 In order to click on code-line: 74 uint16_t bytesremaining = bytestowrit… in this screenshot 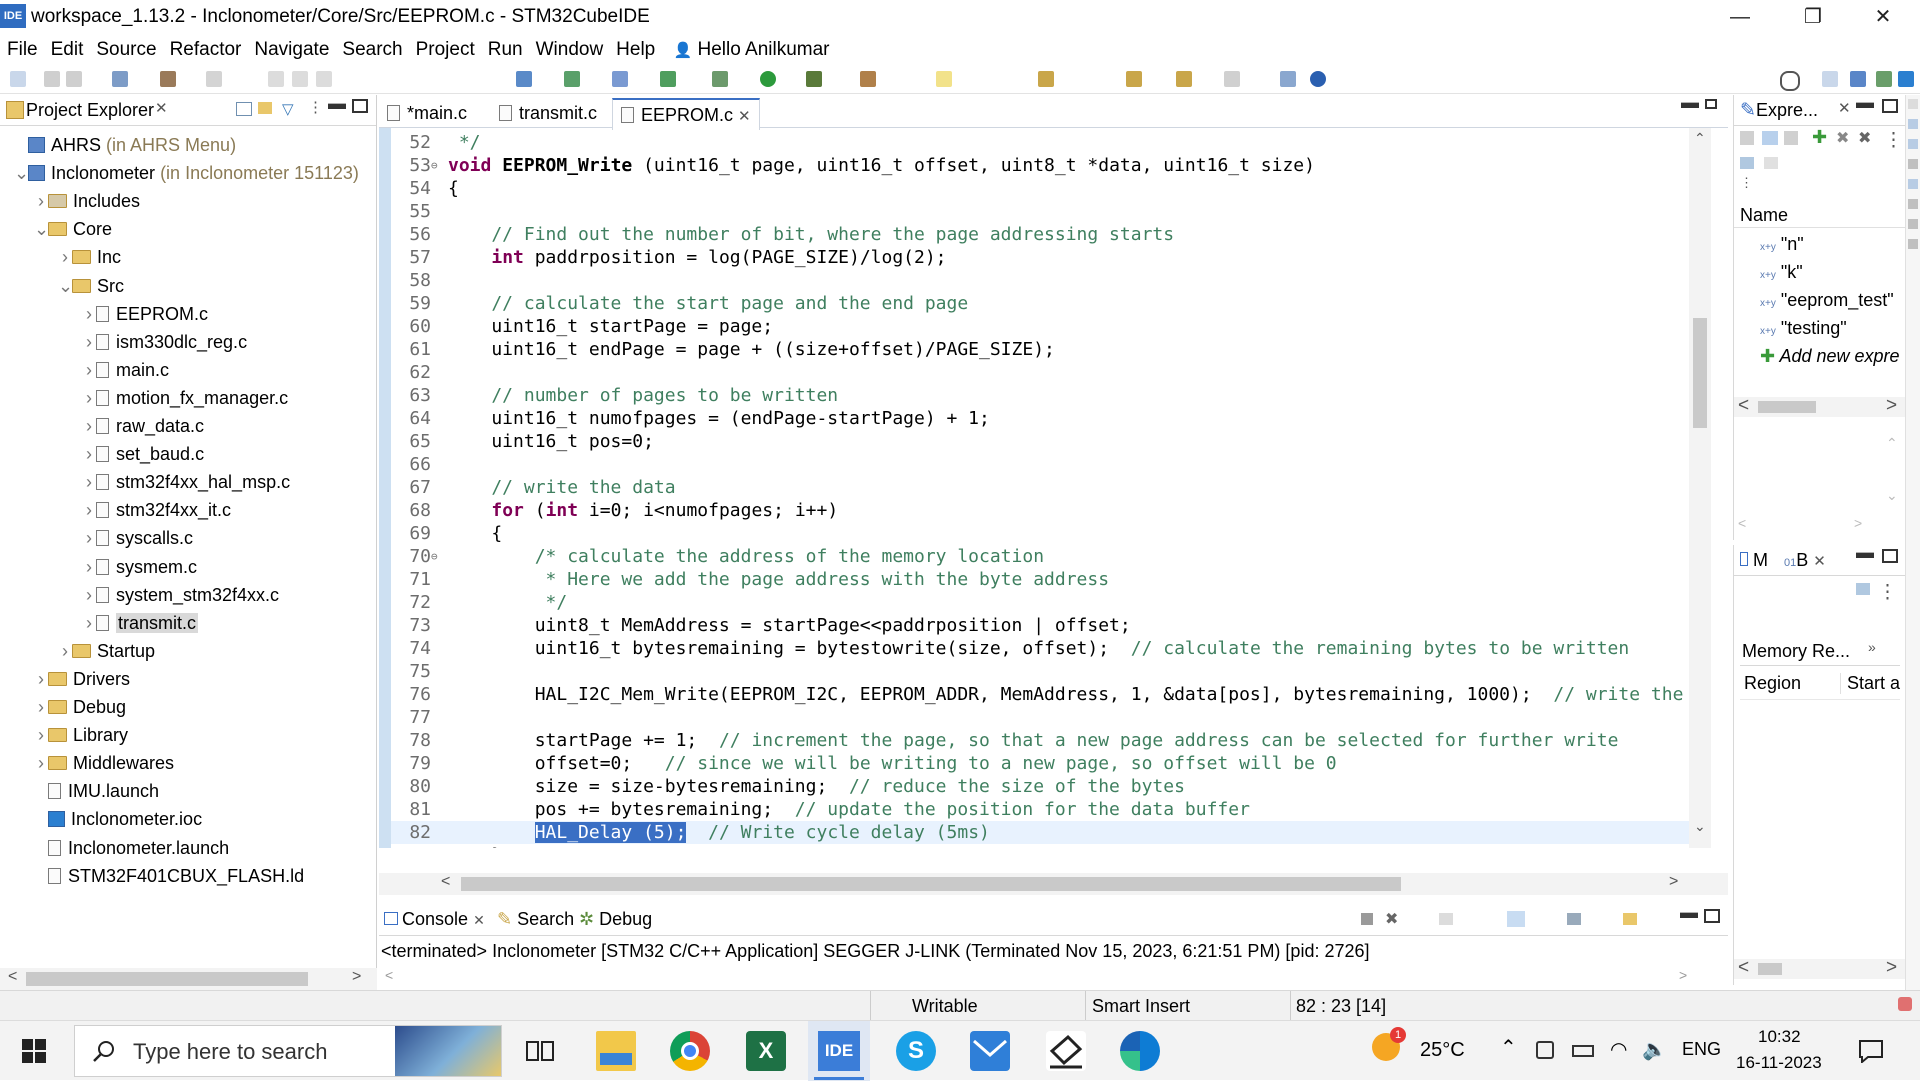, I will do `click(1044, 648)`.